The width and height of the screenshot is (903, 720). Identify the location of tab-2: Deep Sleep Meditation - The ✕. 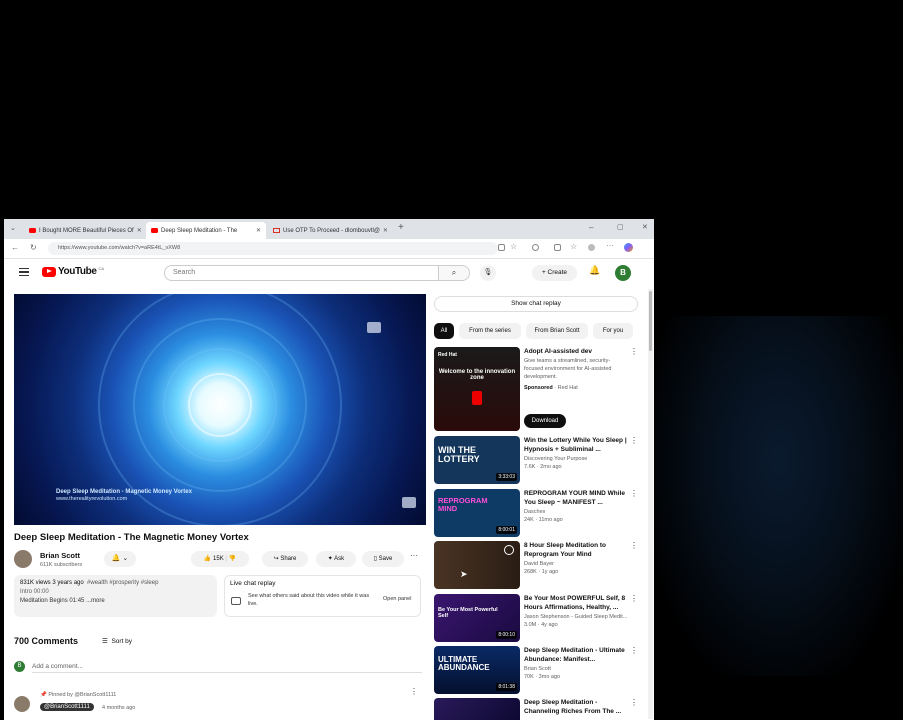
(206, 230).